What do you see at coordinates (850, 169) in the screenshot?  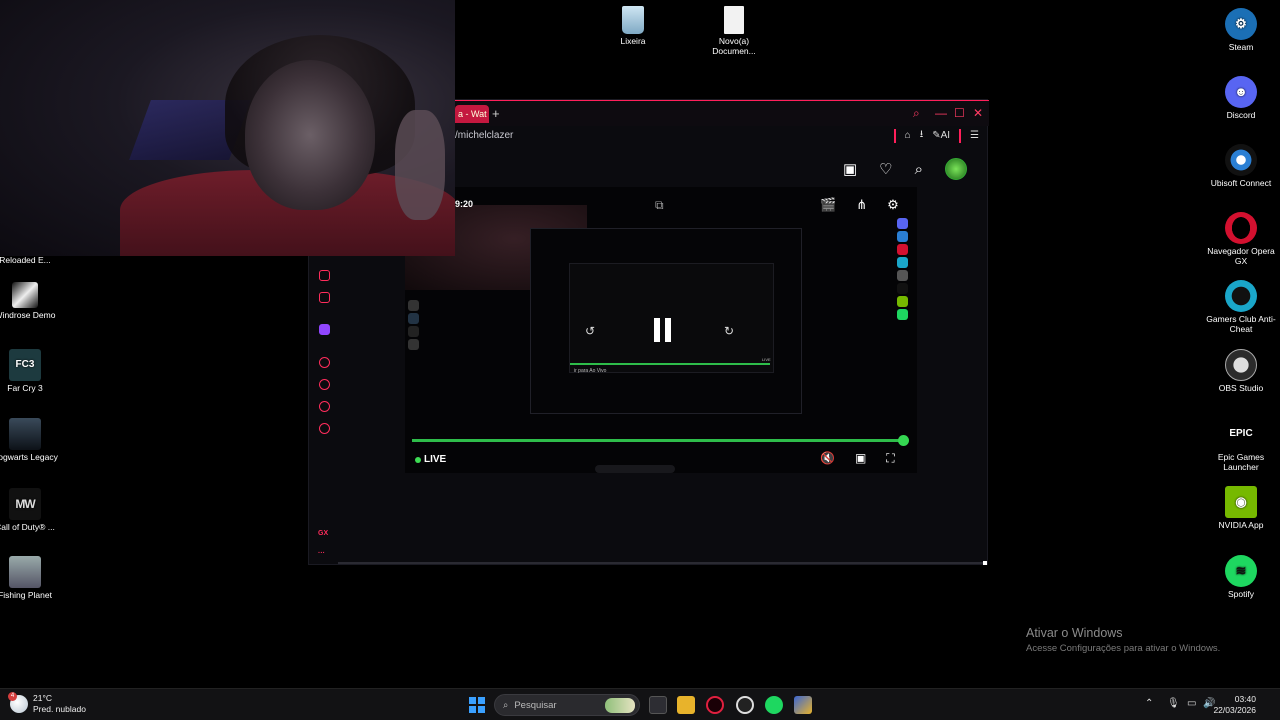 I see `clips-icon: ▣` at bounding box center [850, 169].